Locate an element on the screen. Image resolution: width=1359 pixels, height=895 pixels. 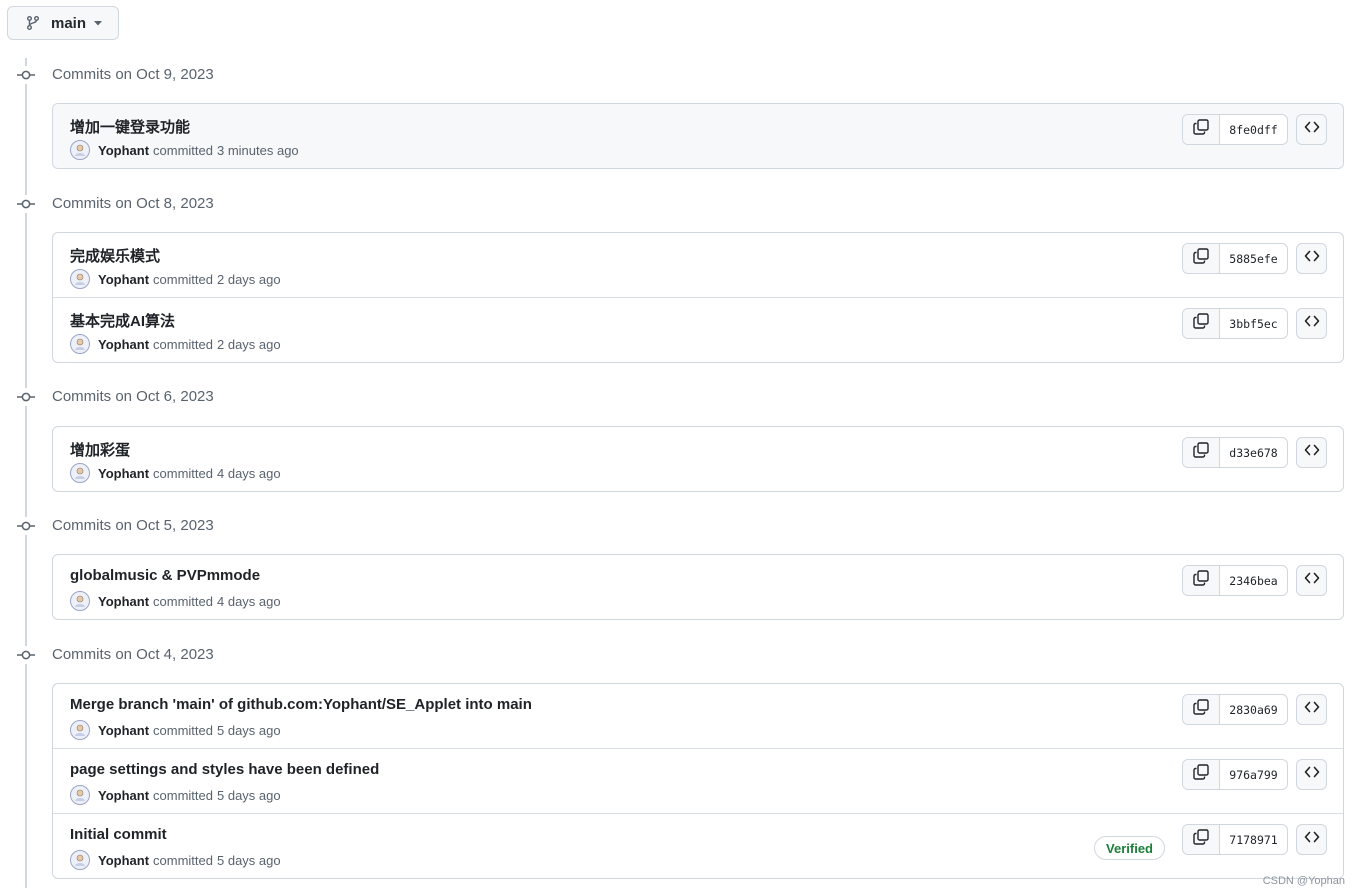
commit-time: 5 days ago is located at coordinates (249, 795).